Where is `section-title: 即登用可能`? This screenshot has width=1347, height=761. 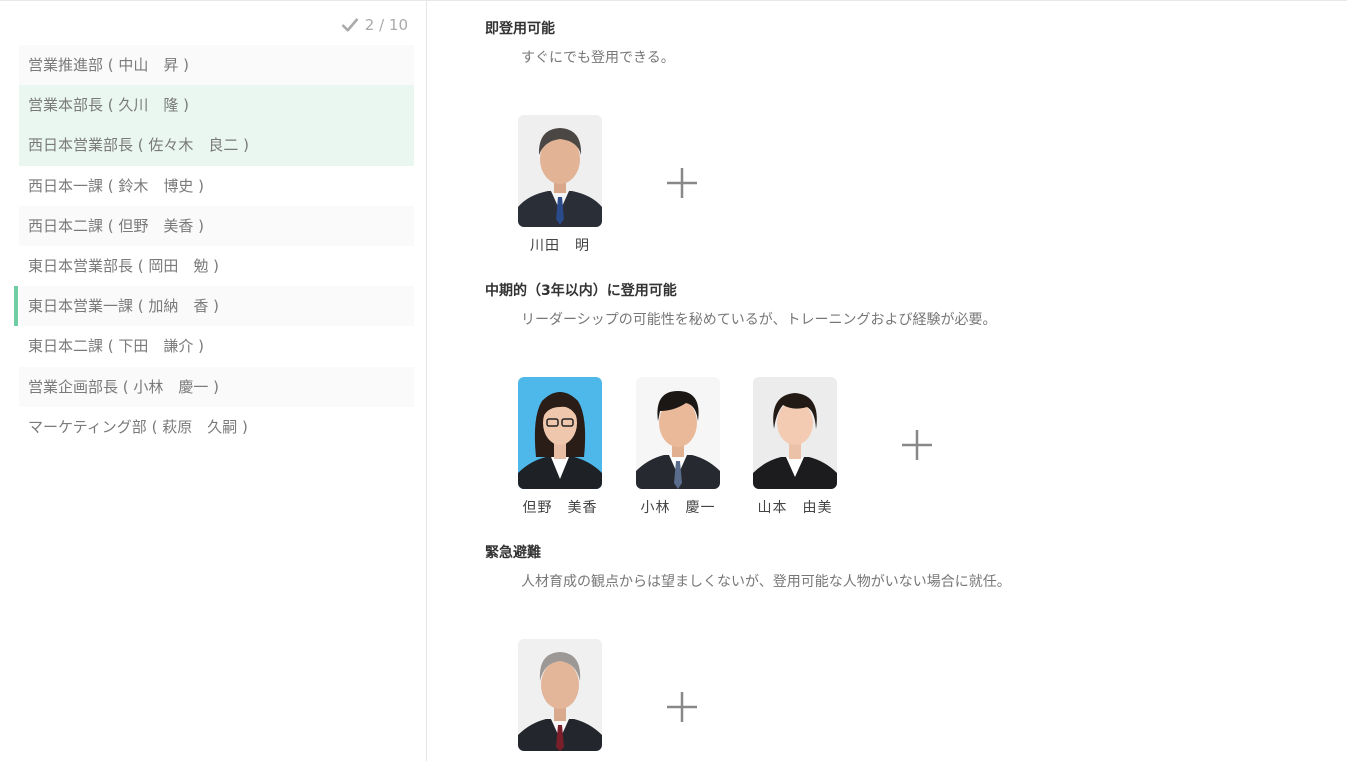
section-title: 即登用可能 is located at coordinates (520, 29).